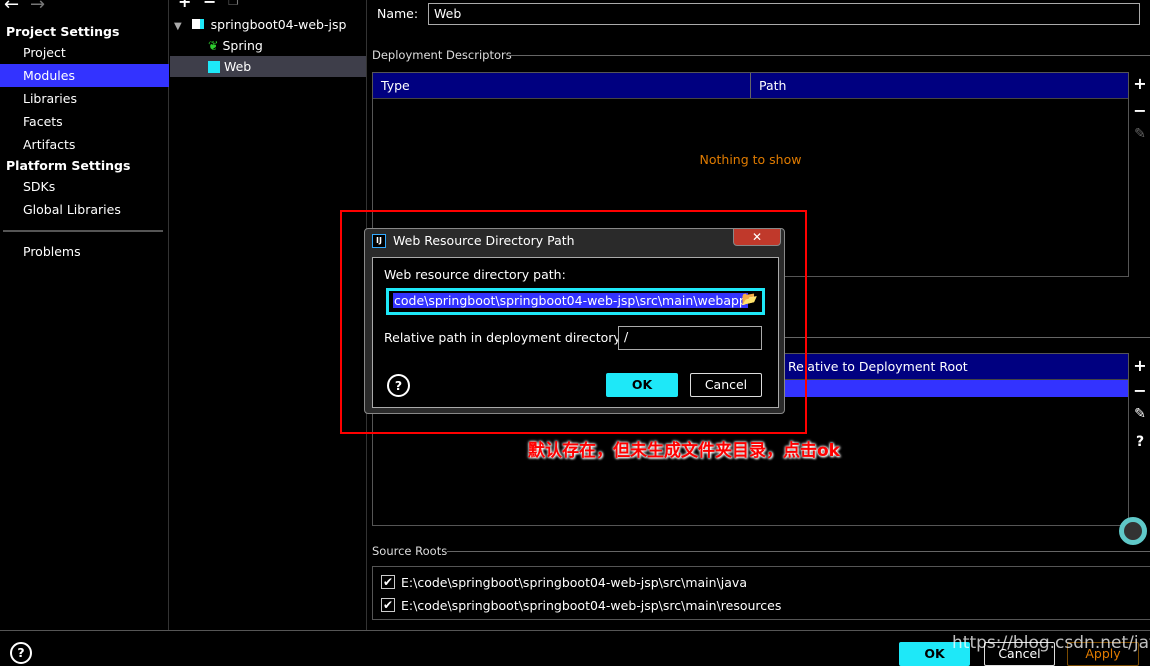 This screenshot has width=1150, height=666. What do you see at coordinates (84, 121) in the screenshot?
I see `sidebar-item-facets: Facets` at bounding box center [84, 121].